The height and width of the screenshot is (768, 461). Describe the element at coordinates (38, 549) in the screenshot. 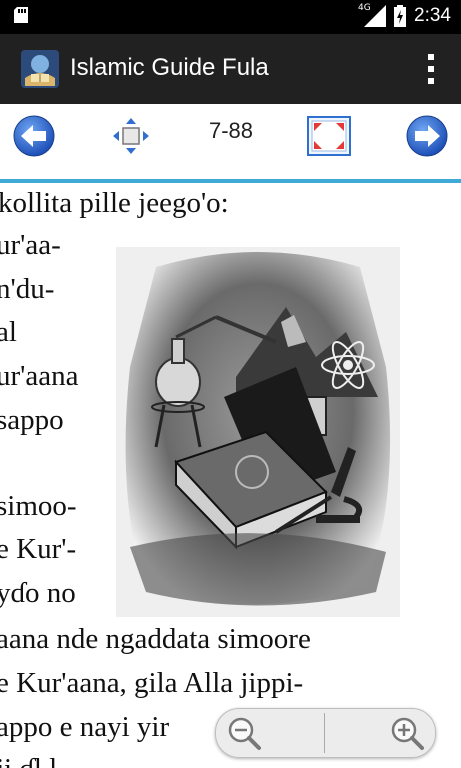

I see `text-line: e Kur'-` at that location.